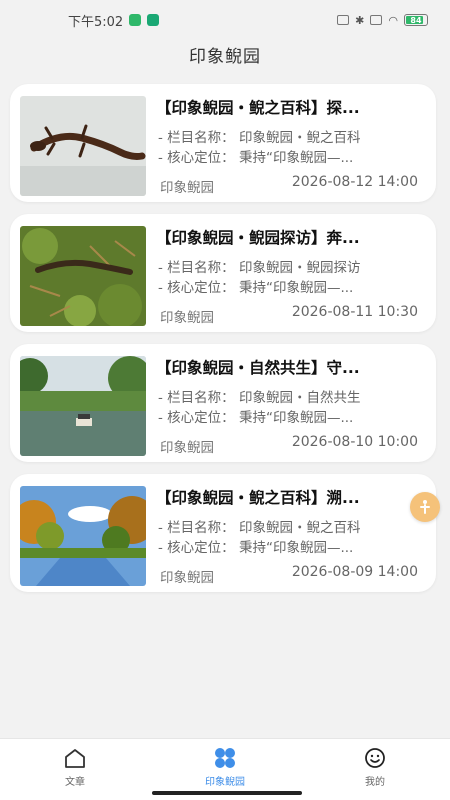  I want to click on status-time: 下午5:02, so click(96, 22).